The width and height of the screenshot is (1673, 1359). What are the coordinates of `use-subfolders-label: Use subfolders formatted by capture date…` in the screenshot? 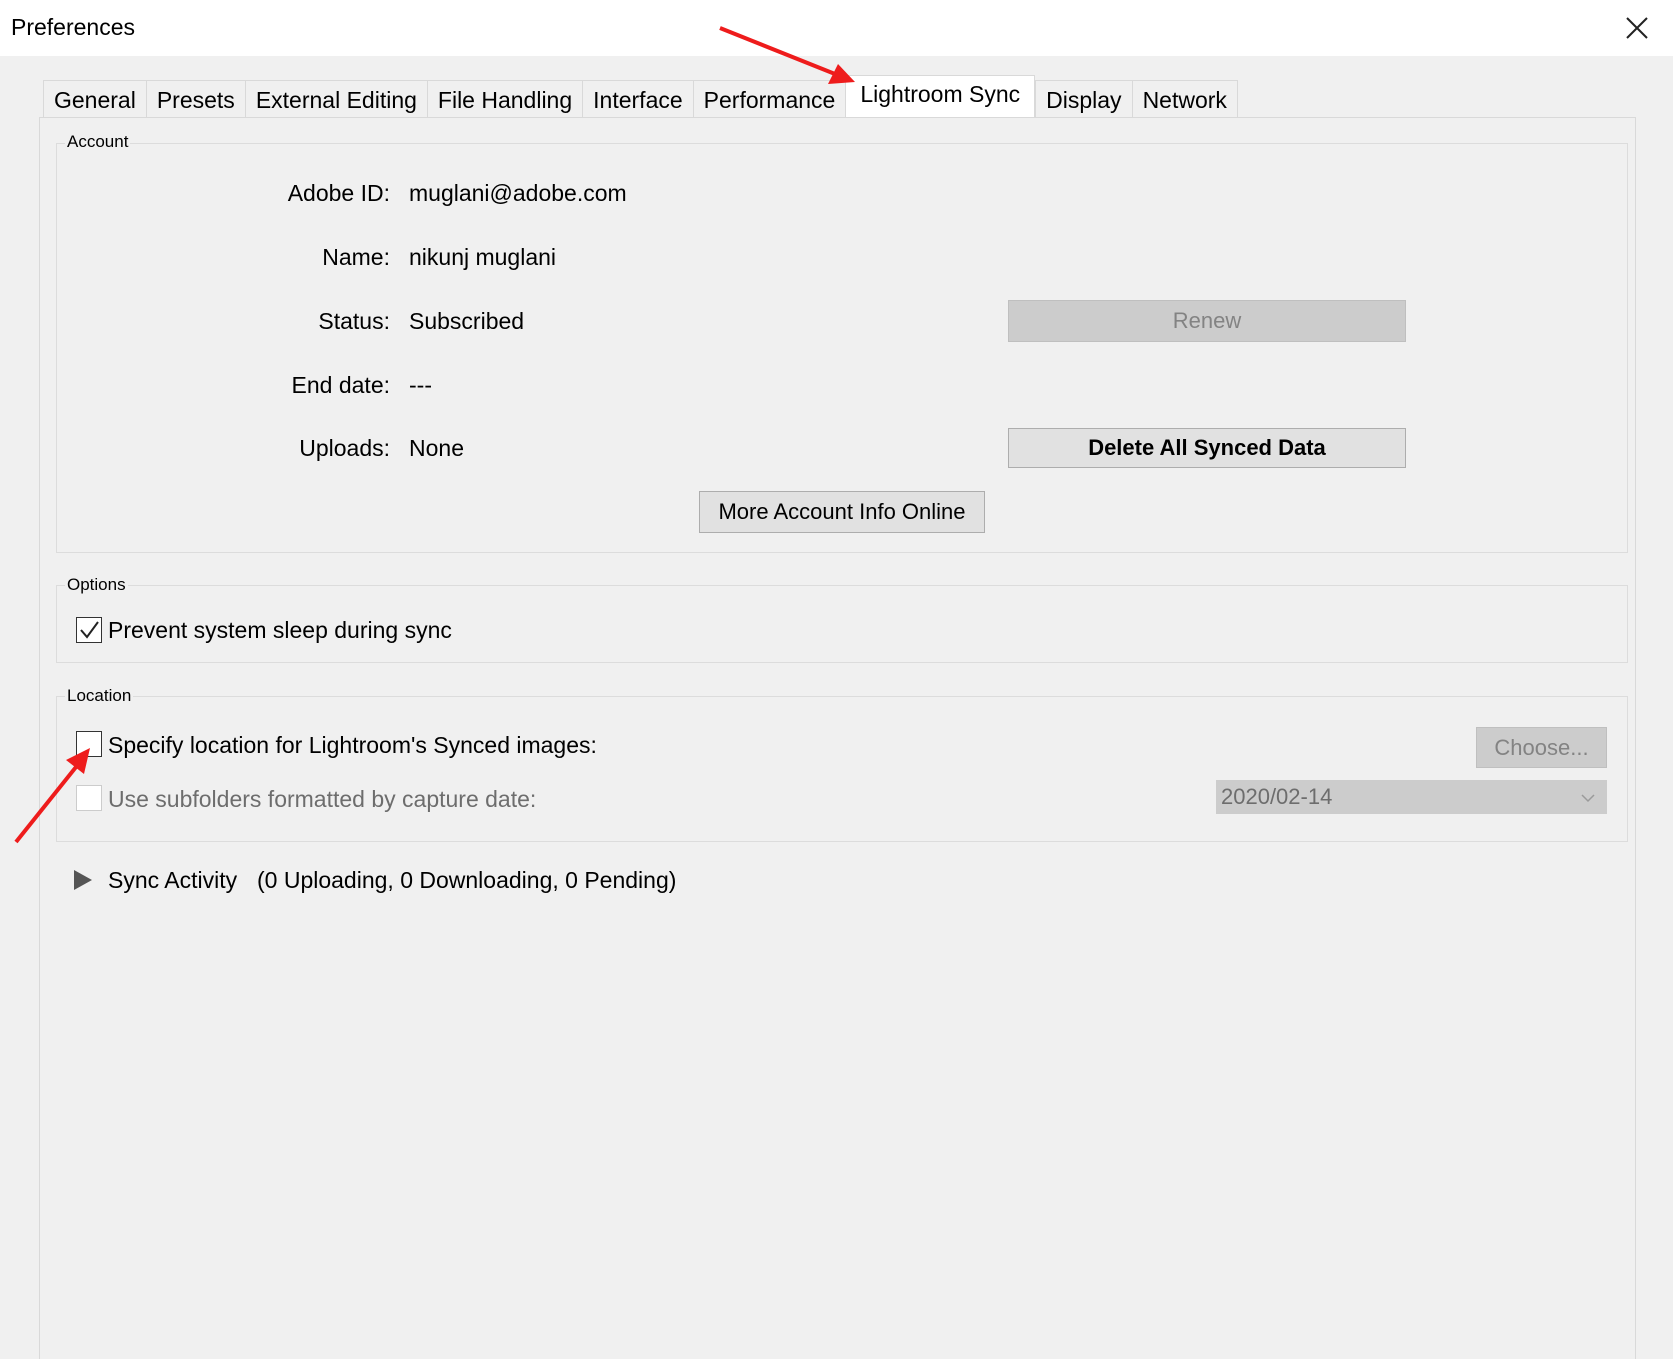 It's located at (322, 799).